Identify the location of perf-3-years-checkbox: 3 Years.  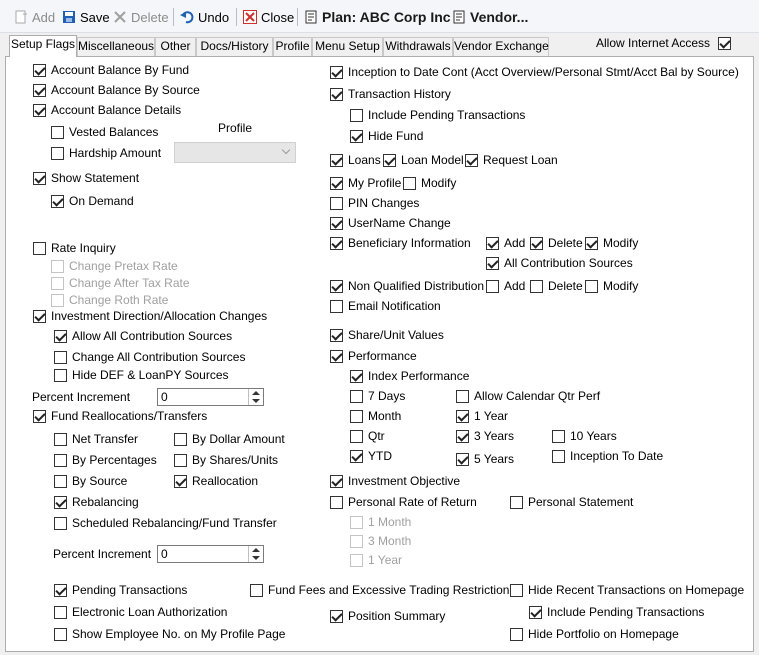
(485, 436).